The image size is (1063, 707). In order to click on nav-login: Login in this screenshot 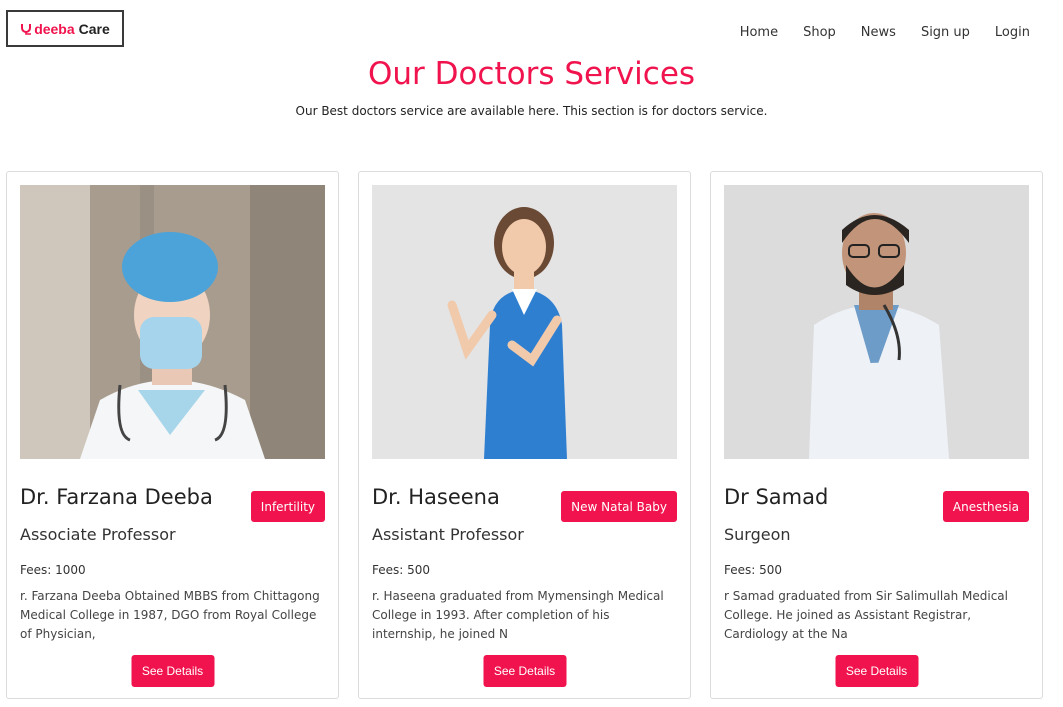, I will do `click(1012, 33)`.